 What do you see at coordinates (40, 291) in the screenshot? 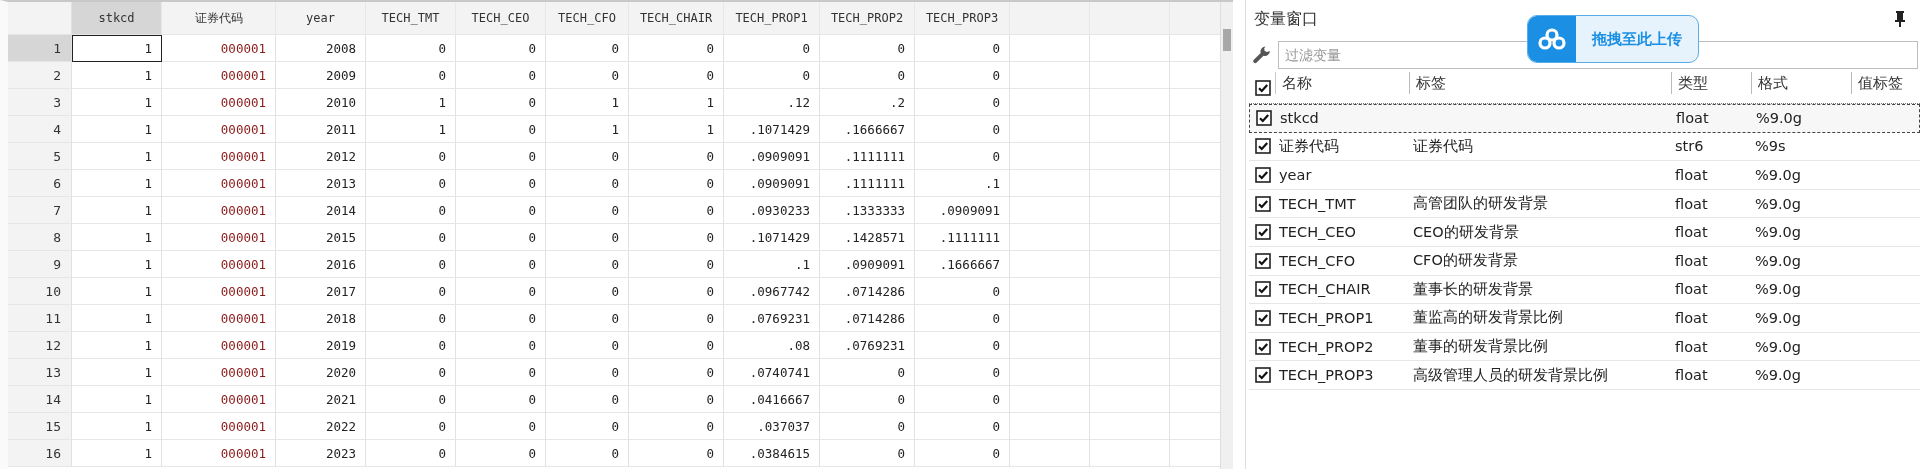
I see `row-number: 10` at bounding box center [40, 291].